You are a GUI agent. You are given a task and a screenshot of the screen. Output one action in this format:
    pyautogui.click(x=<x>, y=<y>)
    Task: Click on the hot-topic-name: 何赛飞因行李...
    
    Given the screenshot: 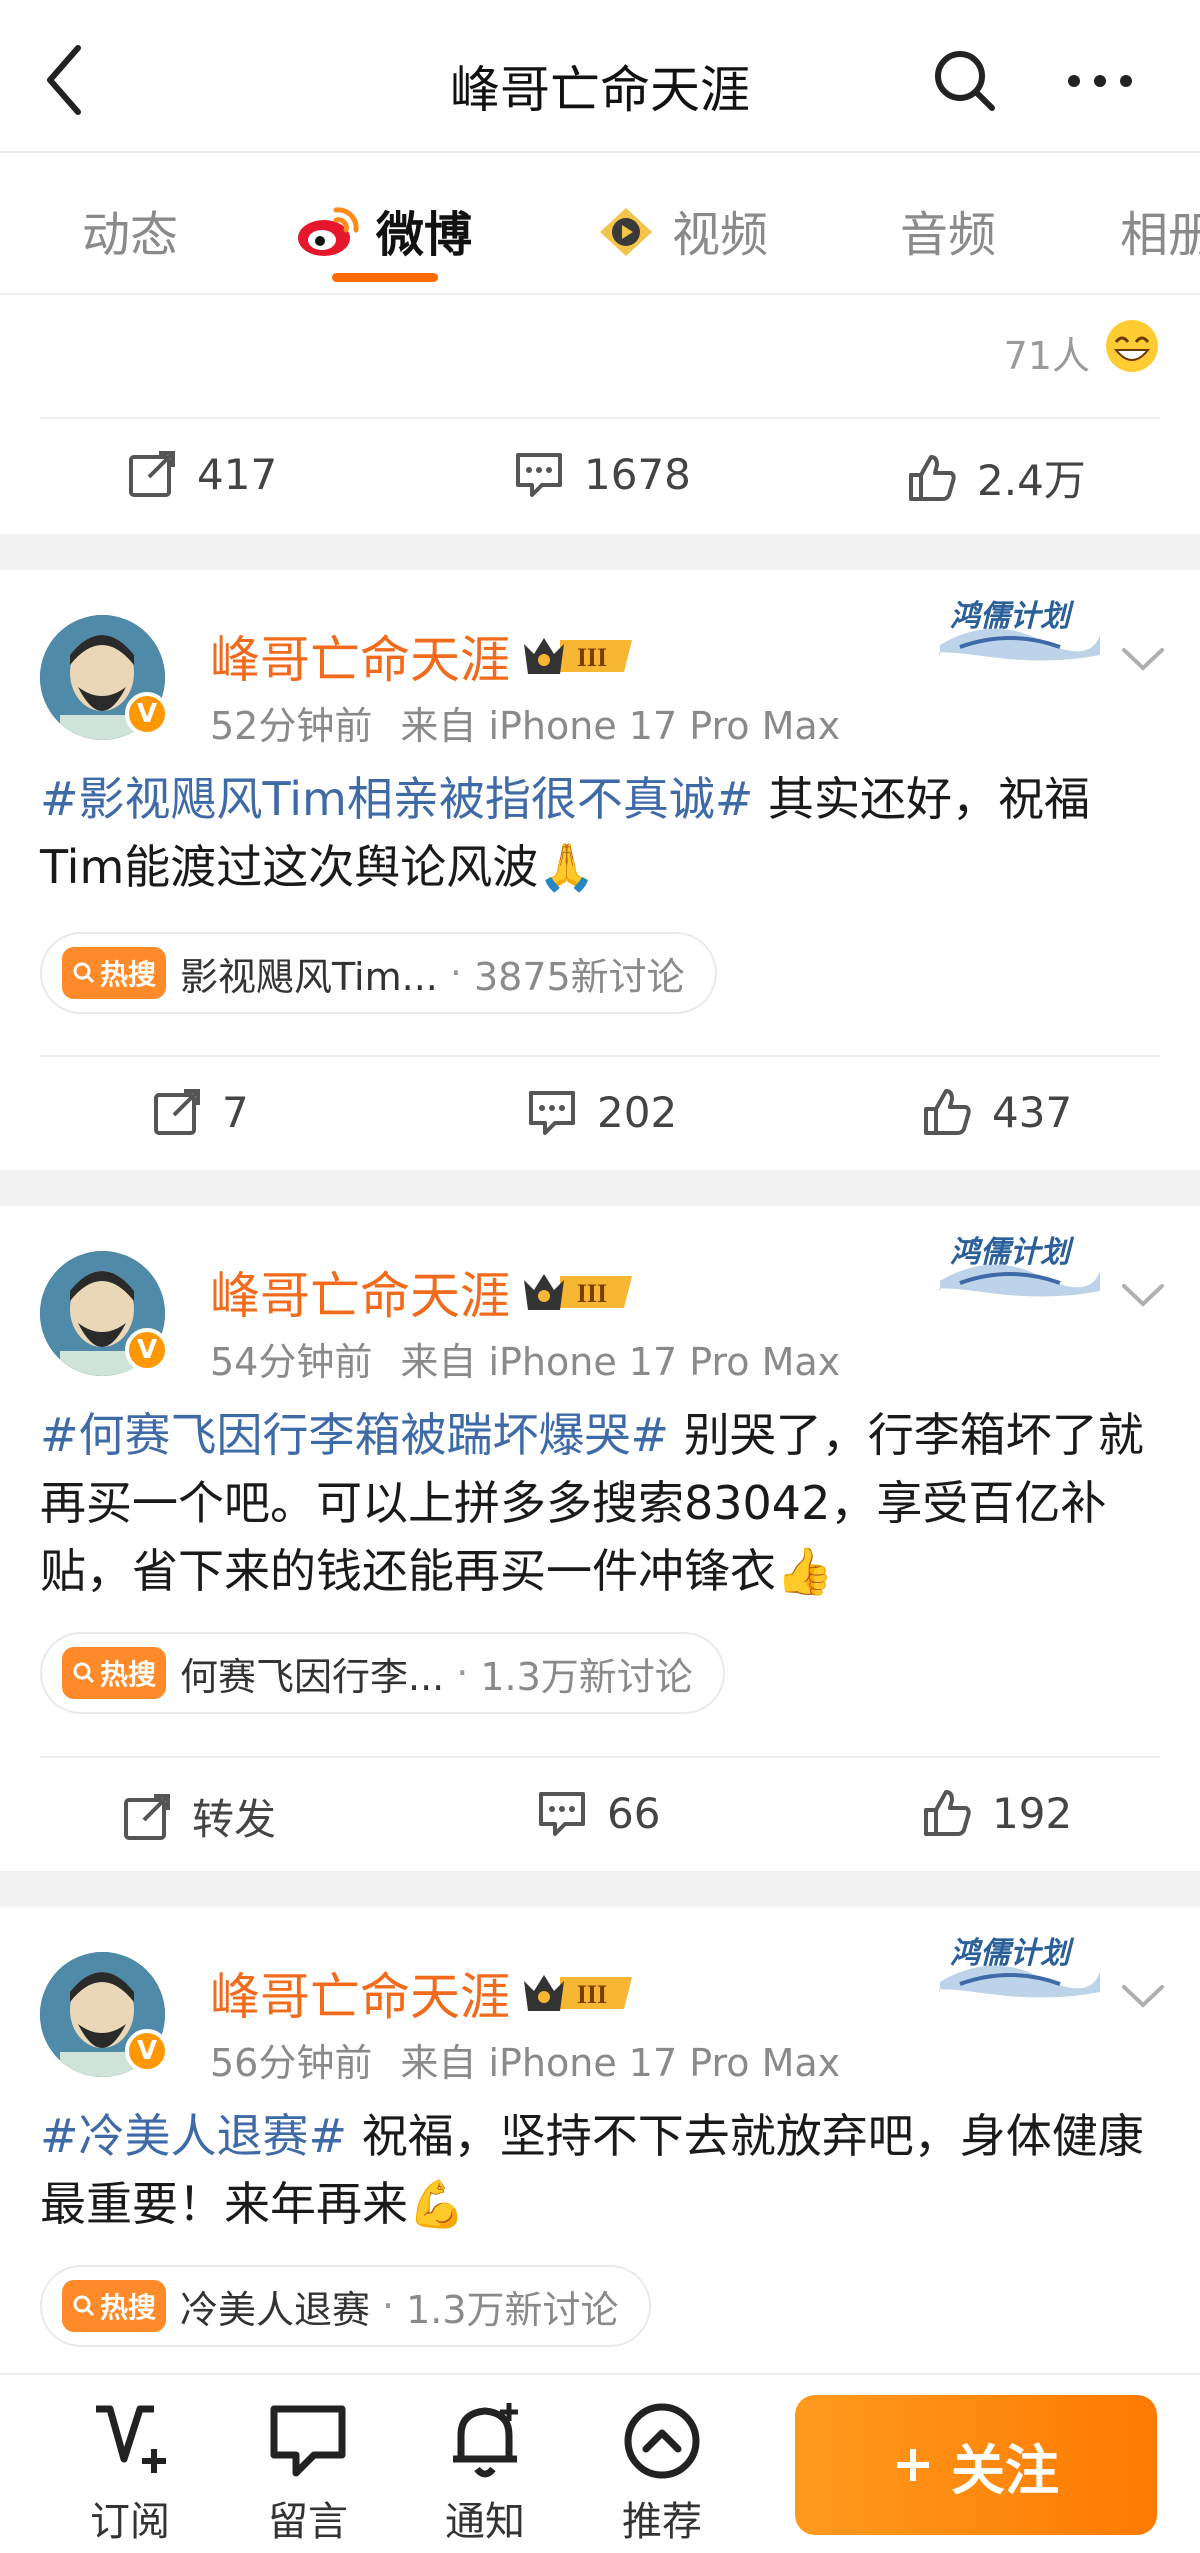 What is the action you would take?
    pyautogui.click(x=312, y=1676)
    